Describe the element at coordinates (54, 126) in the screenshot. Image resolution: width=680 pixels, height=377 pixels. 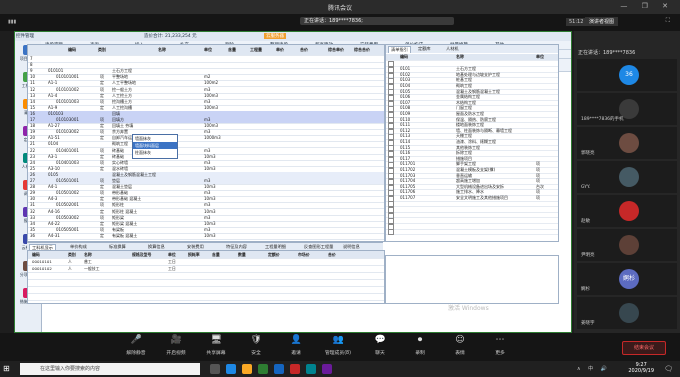
I see `row-code: A1-27` at that location.